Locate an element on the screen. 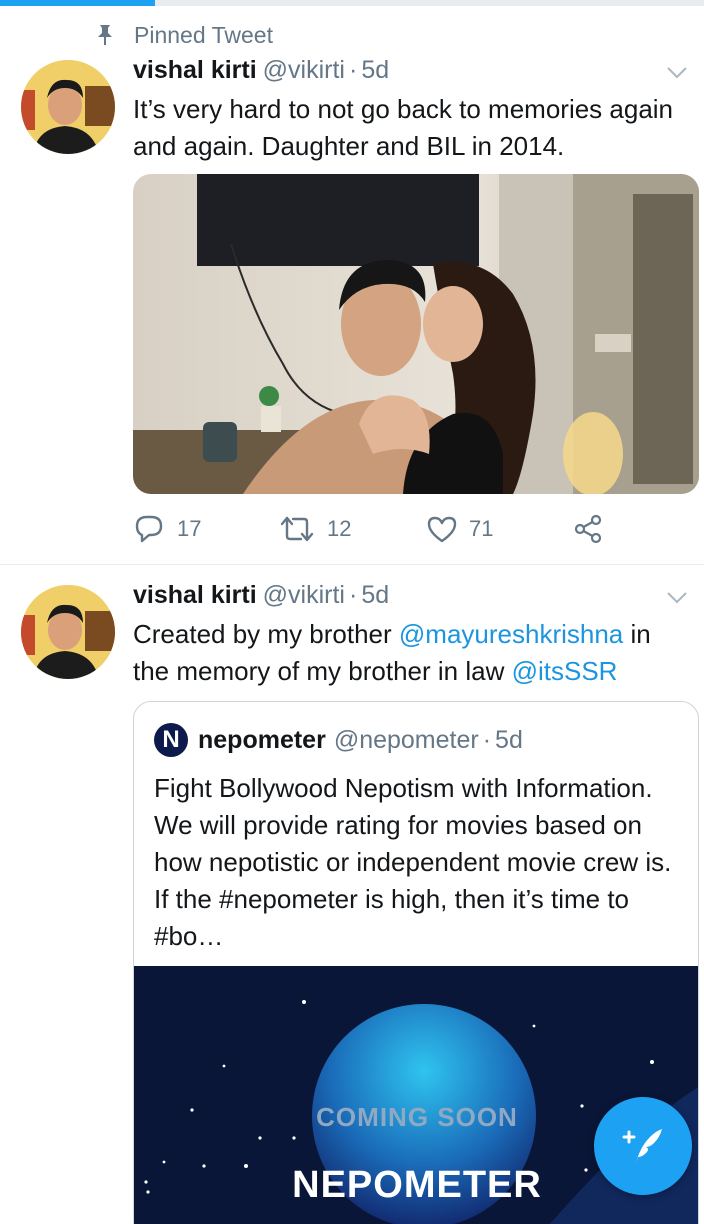 The height and width of the screenshot is (1224, 704). pinned-label: Pinned Tweet is located at coordinates (203, 34).